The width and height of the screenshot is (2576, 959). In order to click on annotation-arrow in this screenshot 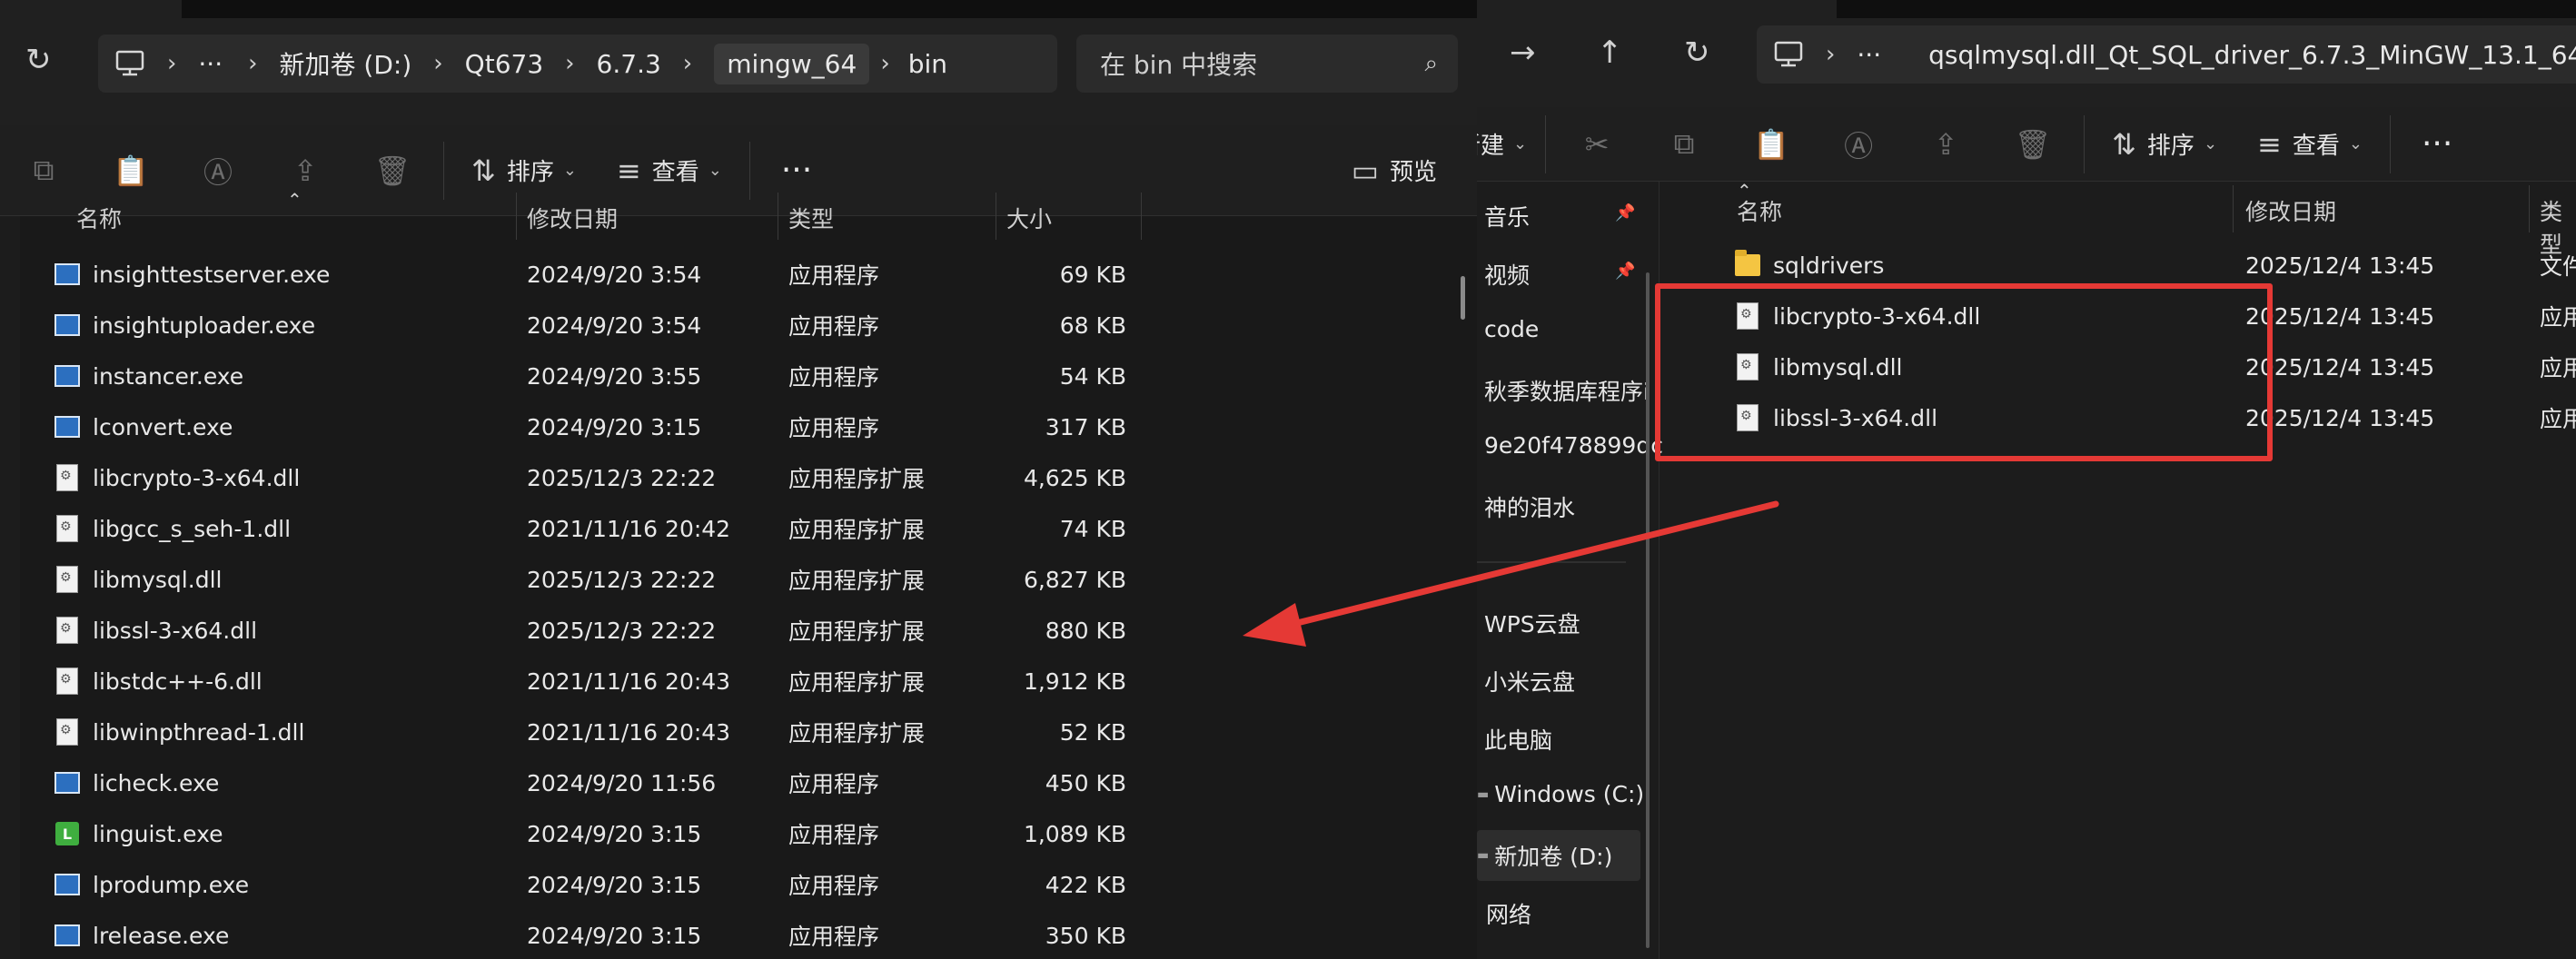, I will do `click(1511, 573)`.